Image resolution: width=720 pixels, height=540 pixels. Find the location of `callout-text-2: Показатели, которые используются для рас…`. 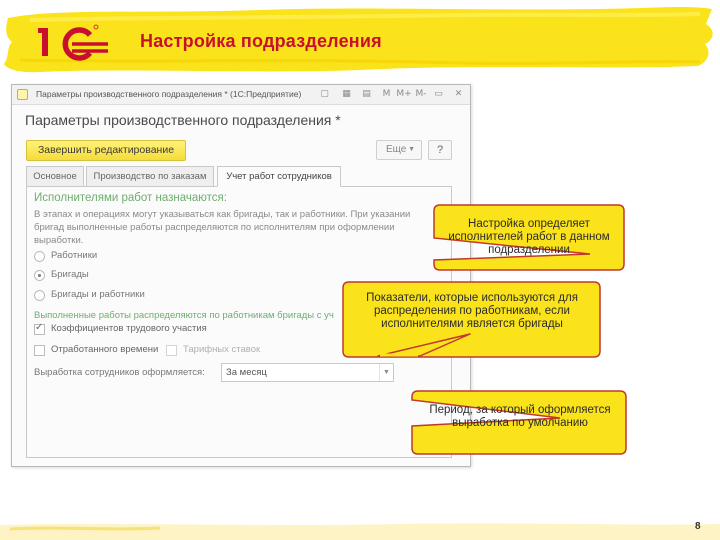

callout-text-2: Показатели, которые используются для рас… is located at coordinates (472, 311).